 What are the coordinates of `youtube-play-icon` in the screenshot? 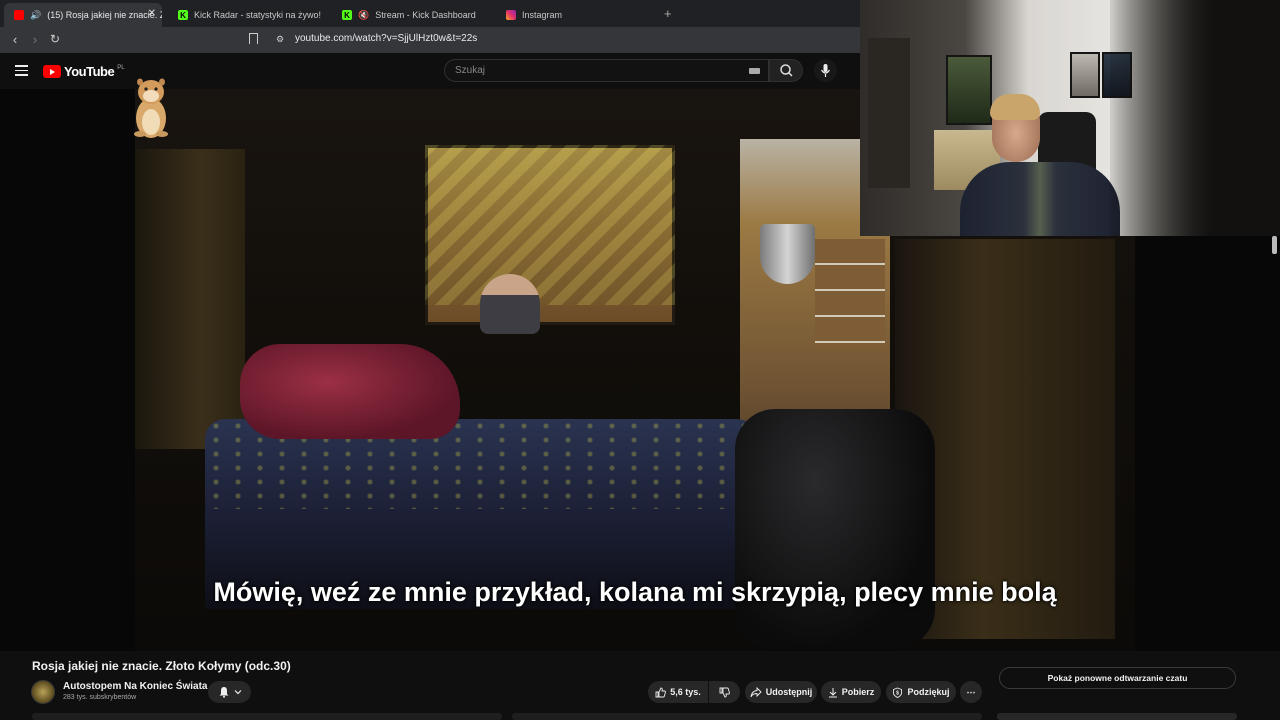 It's located at (52, 71).